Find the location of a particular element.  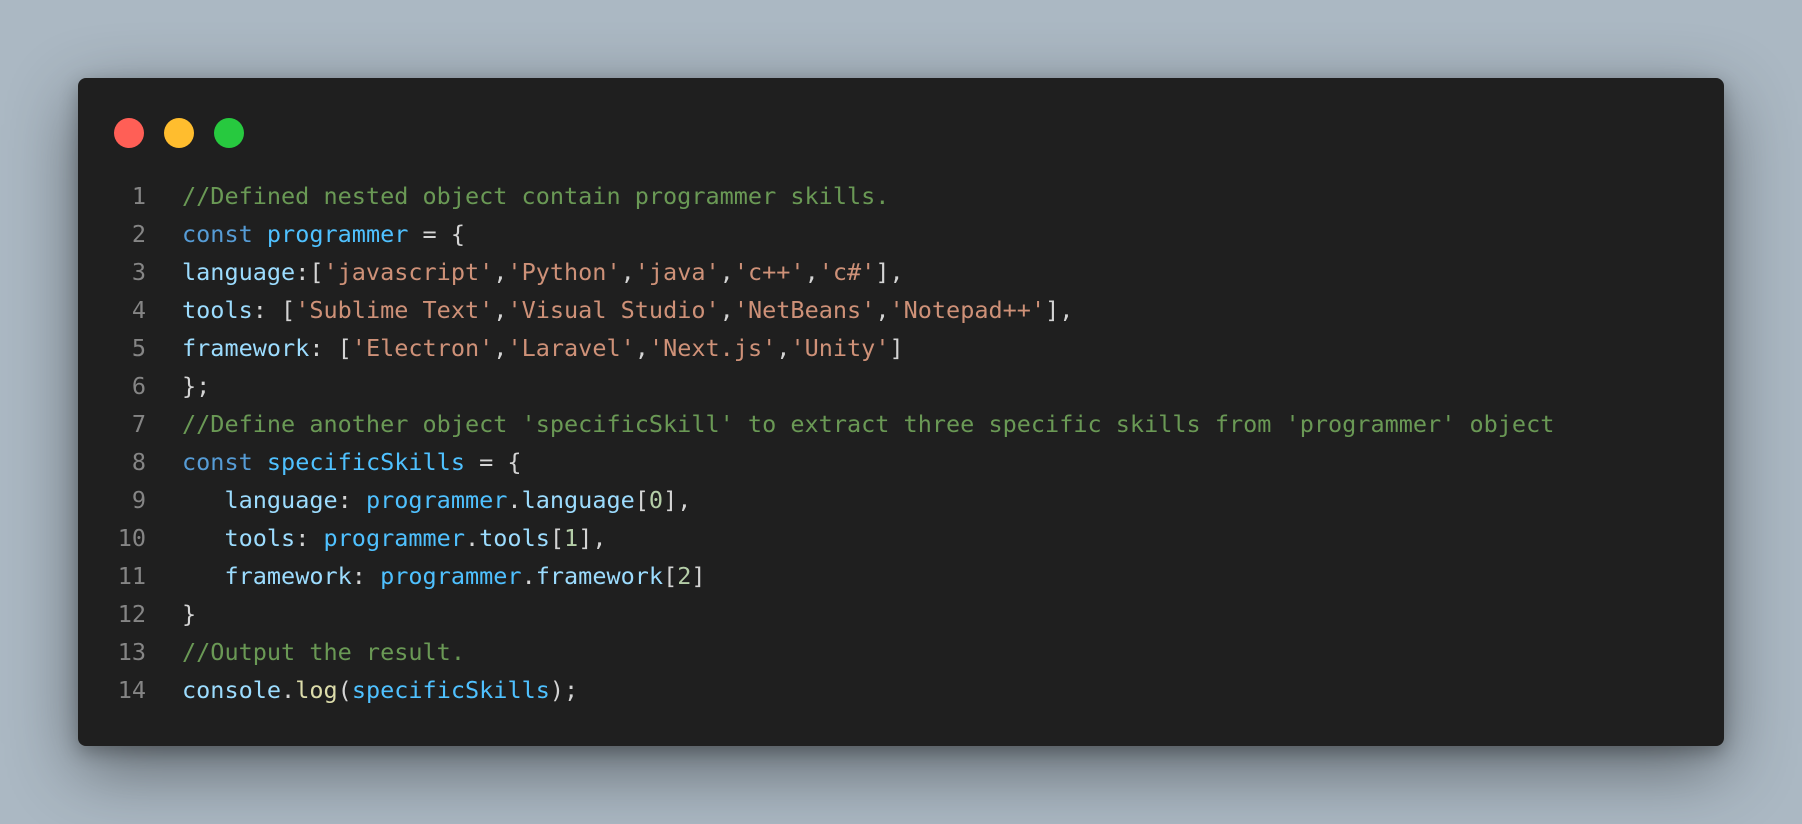

line-content: const specificSkills = { is located at coordinates (953, 462).